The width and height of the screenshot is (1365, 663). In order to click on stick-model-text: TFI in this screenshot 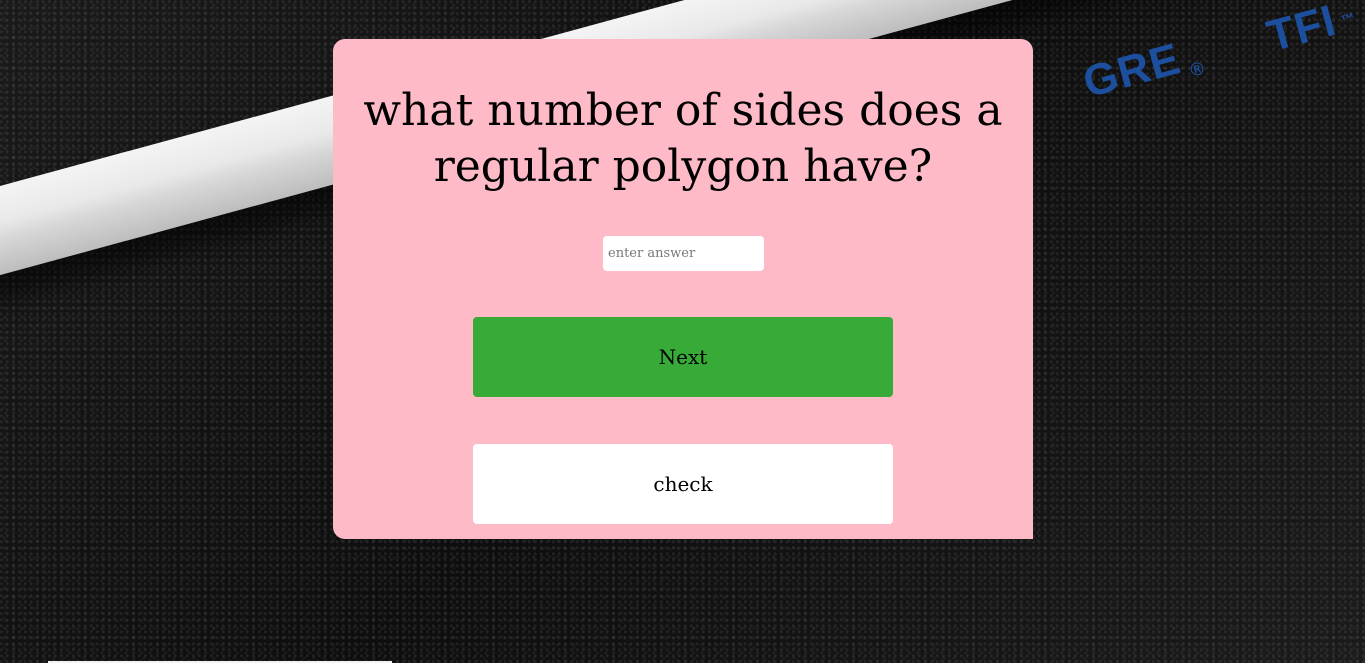, I will do `click(1302, 31)`.